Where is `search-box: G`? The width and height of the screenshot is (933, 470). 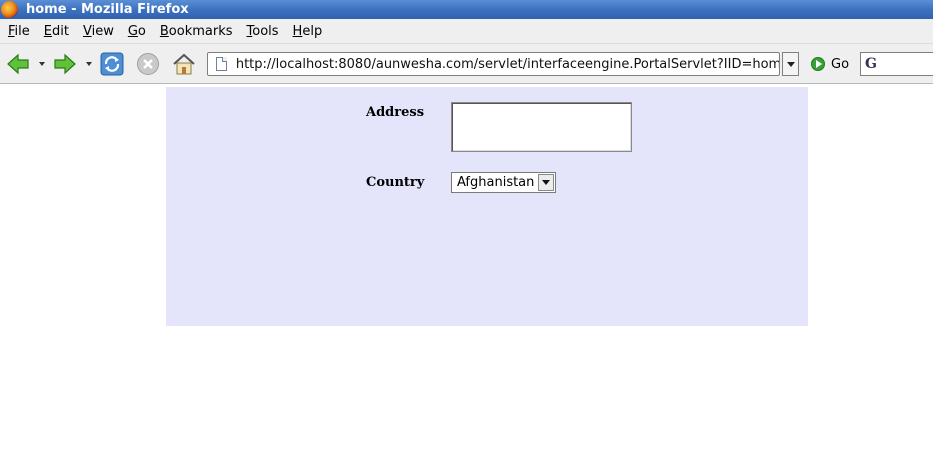
search-box: G is located at coordinates (896, 64).